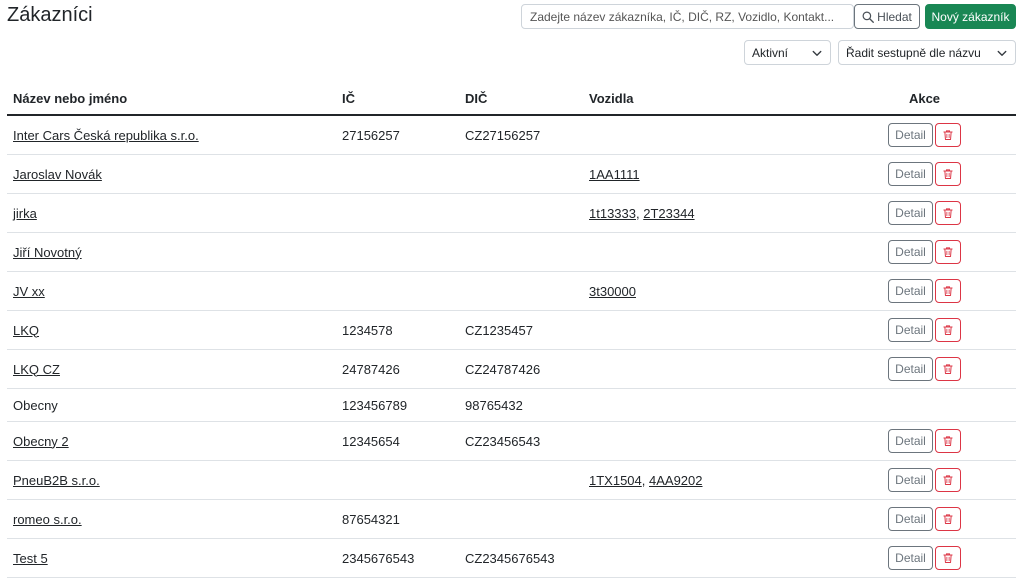  What do you see at coordinates (708, 99) in the screenshot?
I see `column-header-vehicles: Vozidla` at bounding box center [708, 99].